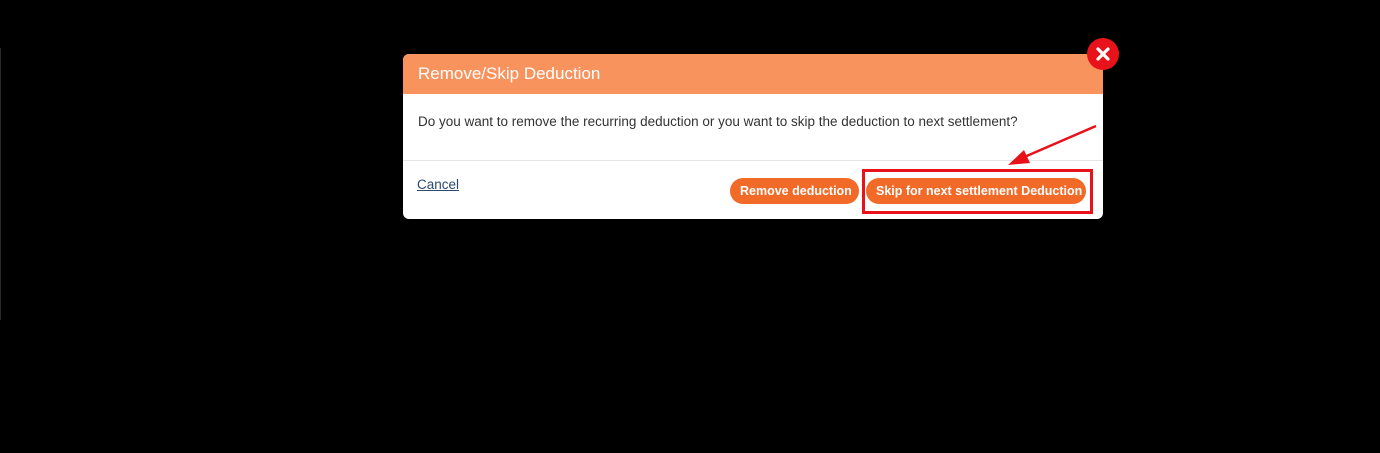 The width and height of the screenshot is (1380, 453). What do you see at coordinates (753, 74) in the screenshot?
I see `dialog-header: Remove/Skip Deduction` at bounding box center [753, 74].